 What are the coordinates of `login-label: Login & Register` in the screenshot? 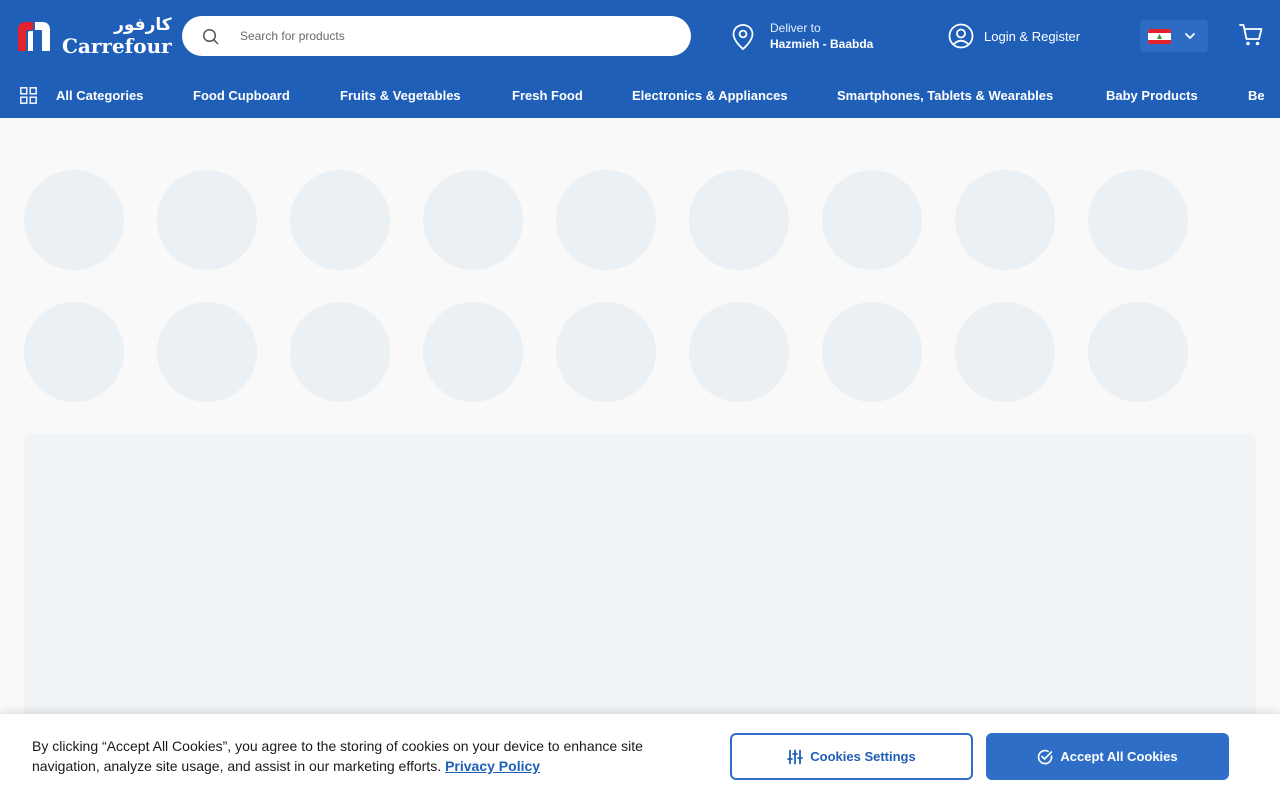 It's located at (1032, 36).